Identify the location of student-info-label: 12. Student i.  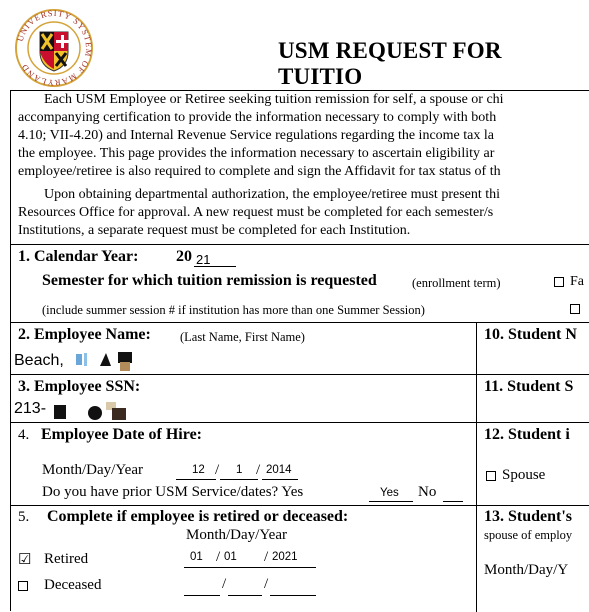
(527, 434).